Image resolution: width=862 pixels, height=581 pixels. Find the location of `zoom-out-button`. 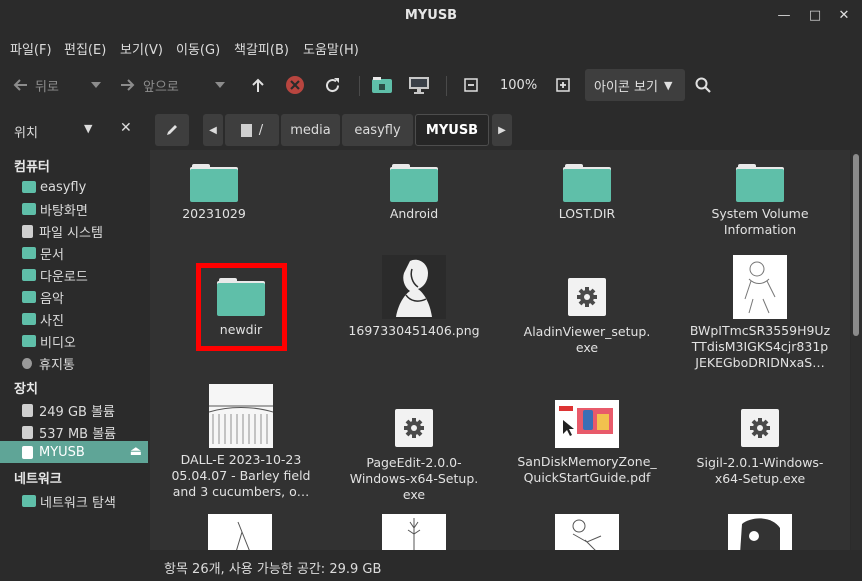

zoom-out-button is located at coordinates (471, 85).